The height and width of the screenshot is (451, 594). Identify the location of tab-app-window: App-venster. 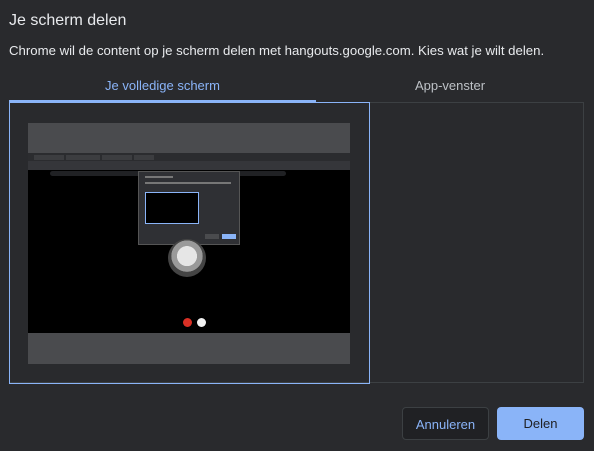
(450, 87).